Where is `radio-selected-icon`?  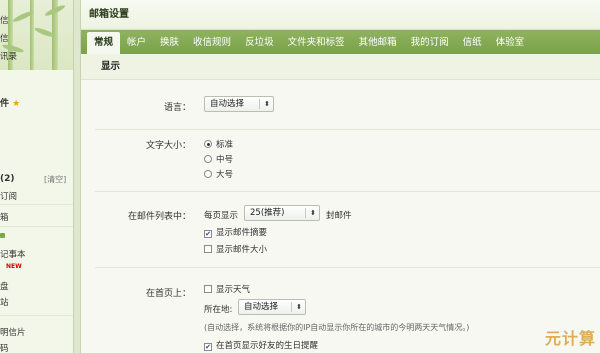 radio-selected-icon is located at coordinates (208, 144).